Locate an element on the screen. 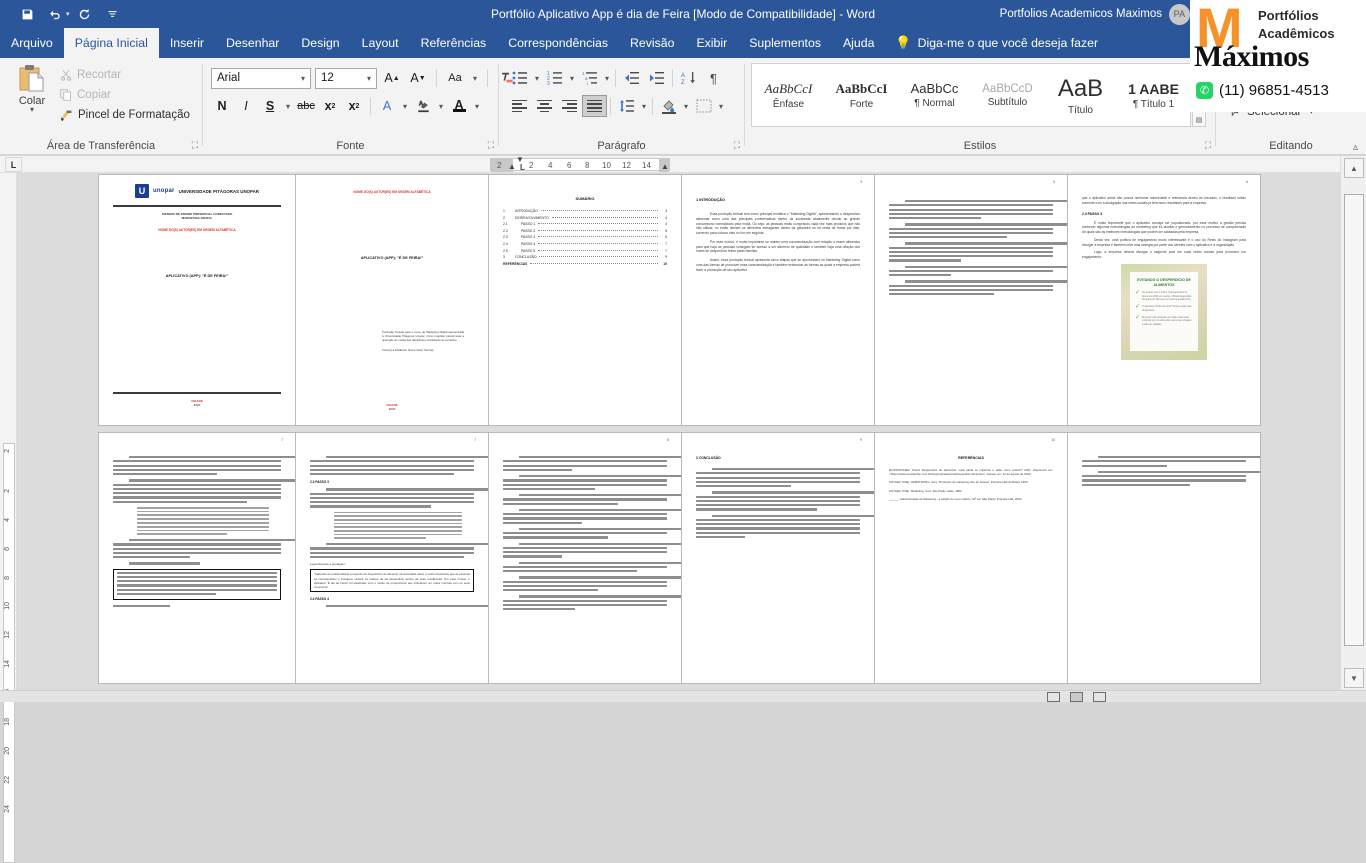  document-page: 8 is located at coordinates (585, 558).